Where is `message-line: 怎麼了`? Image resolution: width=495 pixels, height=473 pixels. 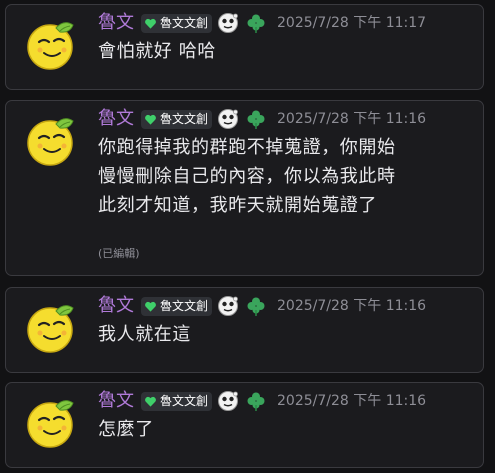 message-line: 怎麼了 is located at coordinates (126, 429).